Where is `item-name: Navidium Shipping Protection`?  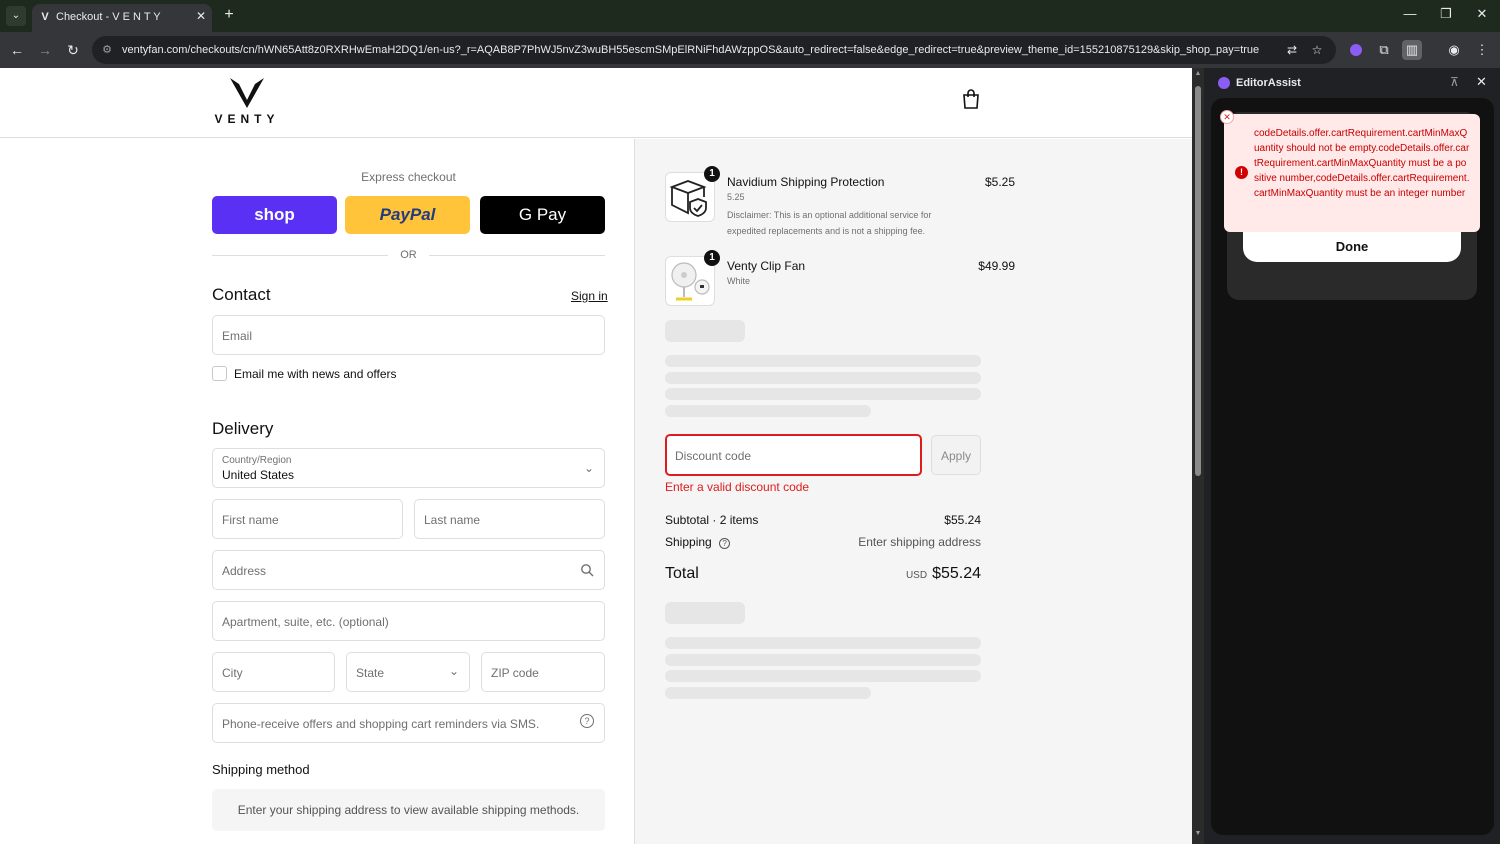
item-name: Navidium Shipping Protection is located at coordinates (806, 182).